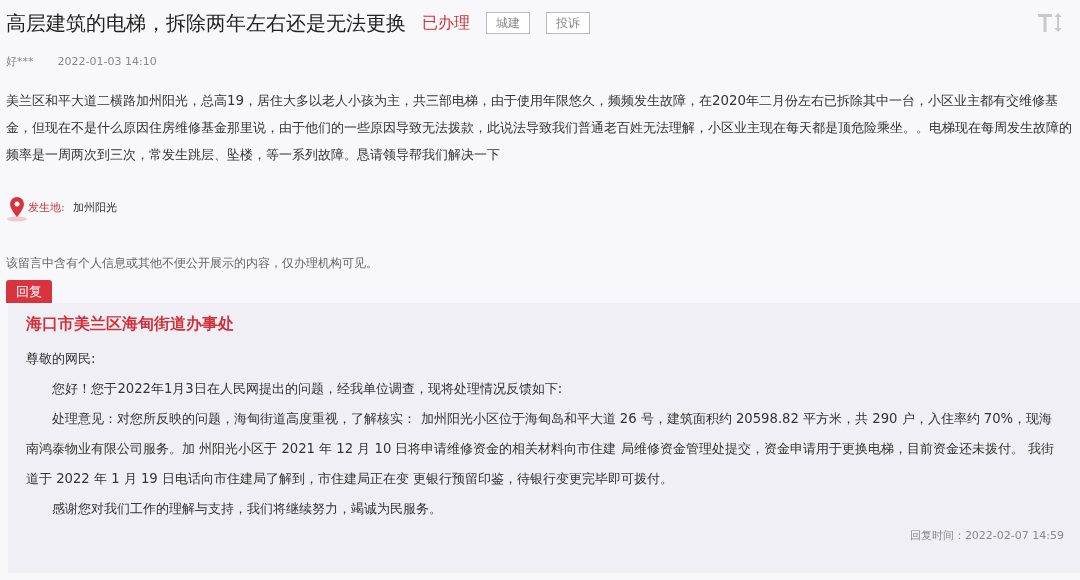 Image resolution: width=1080 pixels, height=580 pixels. What do you see at coordinates (46, 208) in the screenshot?
I see `location-label: 发生地:` at bounding box center [46, 208].